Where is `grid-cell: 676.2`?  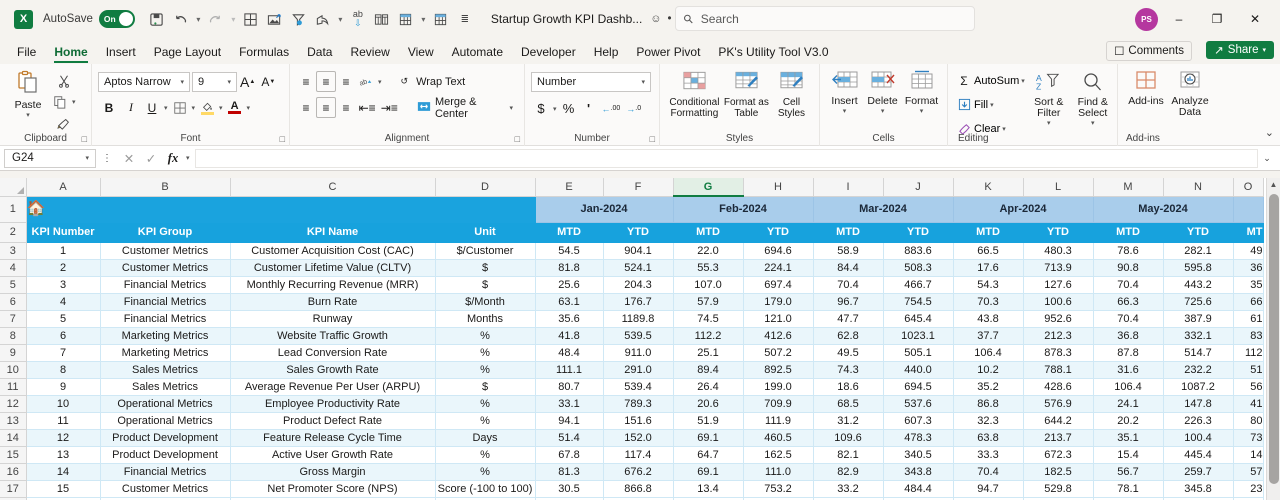 grid-cell: 676.2 is located at coordinates (638, 471).